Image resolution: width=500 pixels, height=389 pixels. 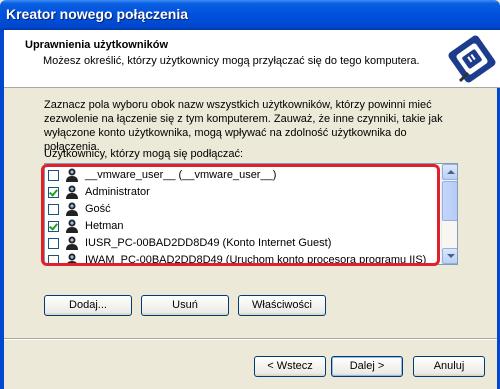 What do you see at coordinates (144, 154) in the screenshot?
I see `users-list-label: Użytkownicy, którzy mogą się podłączać:` at bounding box center [144, 154].